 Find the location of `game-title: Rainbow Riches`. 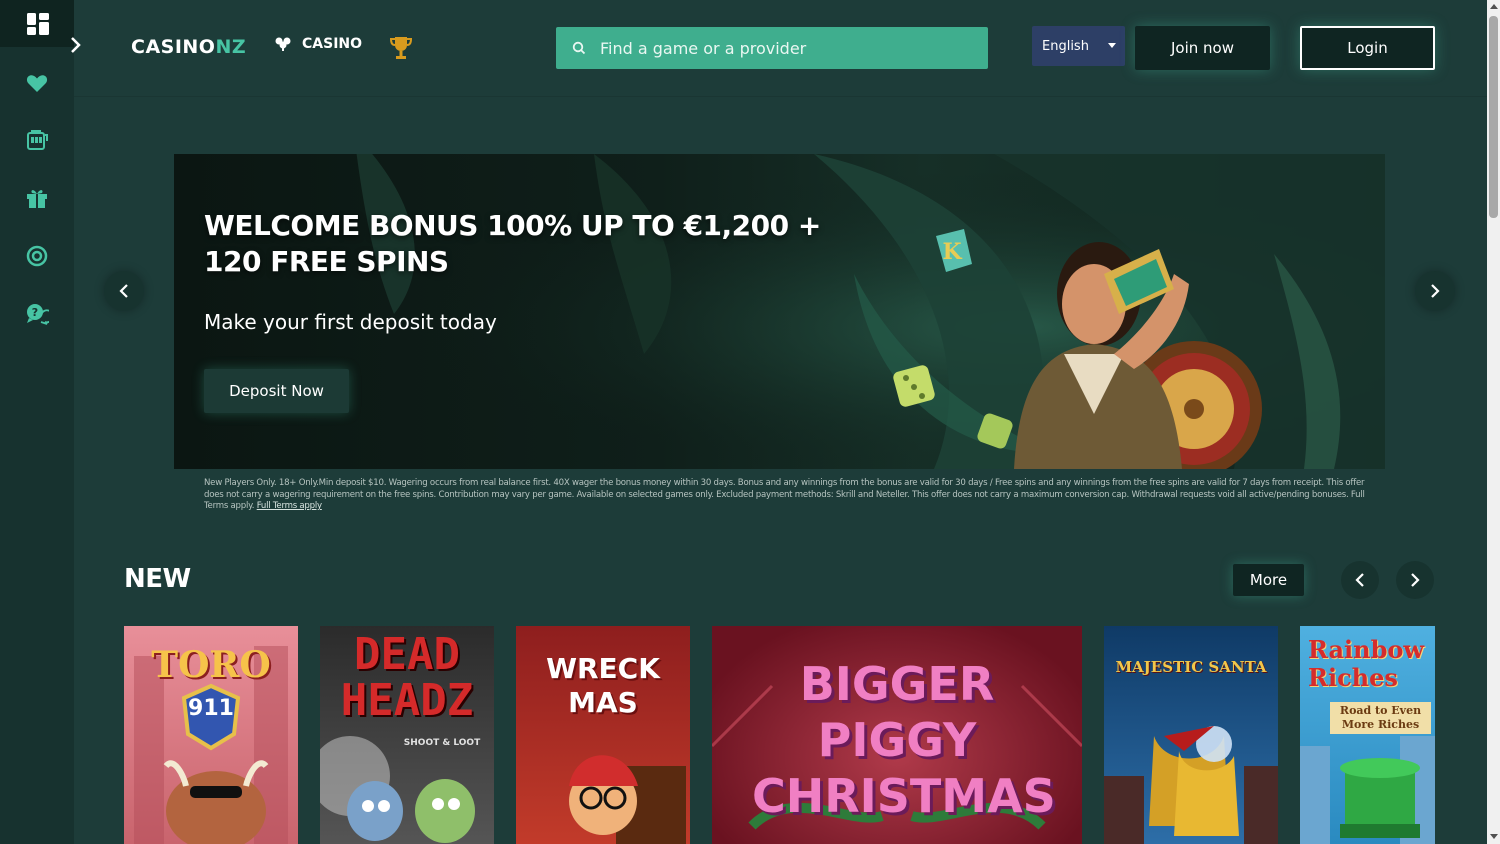

game-title: Rainbow Riches is located at coordinates (1366, 663).